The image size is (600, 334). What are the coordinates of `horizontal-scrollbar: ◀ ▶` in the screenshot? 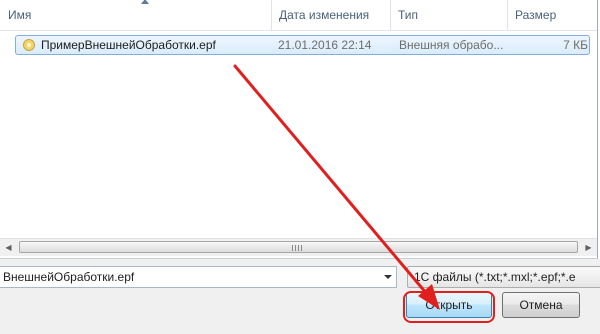 It's located at (298, 247).